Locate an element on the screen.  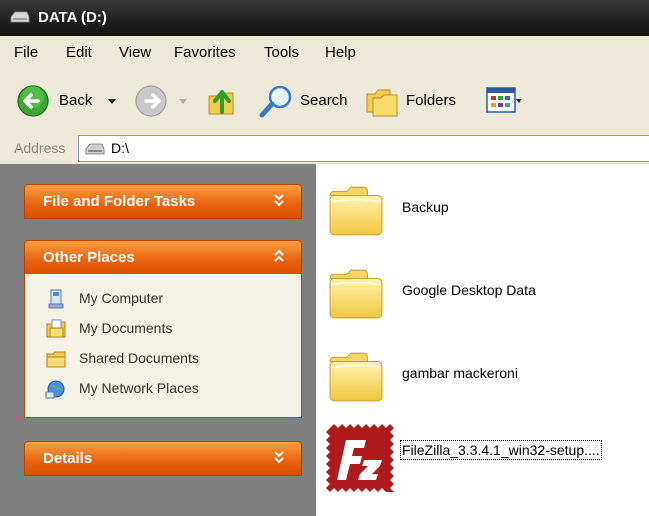
place-shared-documents: Shared Documents is located at coordinates (163, 359).